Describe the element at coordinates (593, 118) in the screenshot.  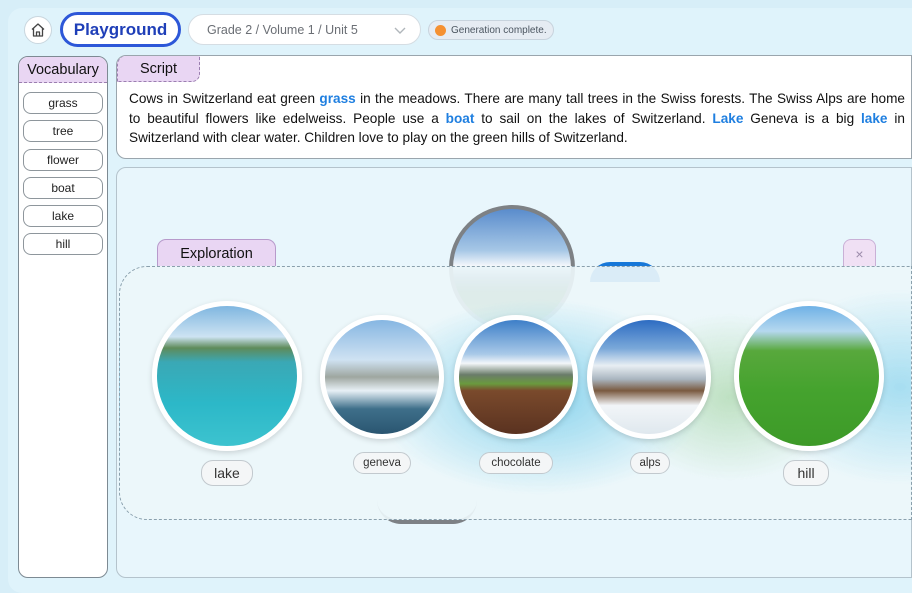
I see `script-segment: to sail on the lakes of Switzerland.` at that location.